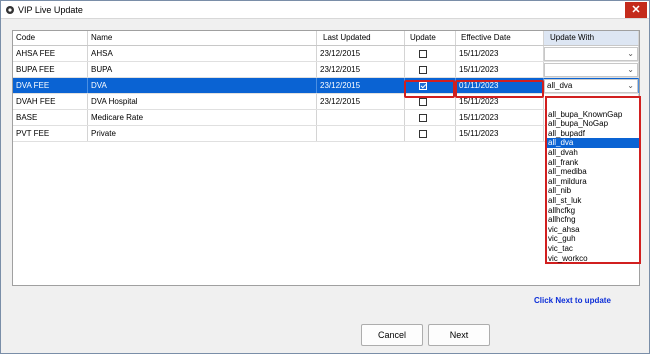 The image size is (650, 354). What do you see at coordinates (361, 38) in the screenshot?
I see `column-header-last-updated: Last Updated` at bounding box center [361, 38].